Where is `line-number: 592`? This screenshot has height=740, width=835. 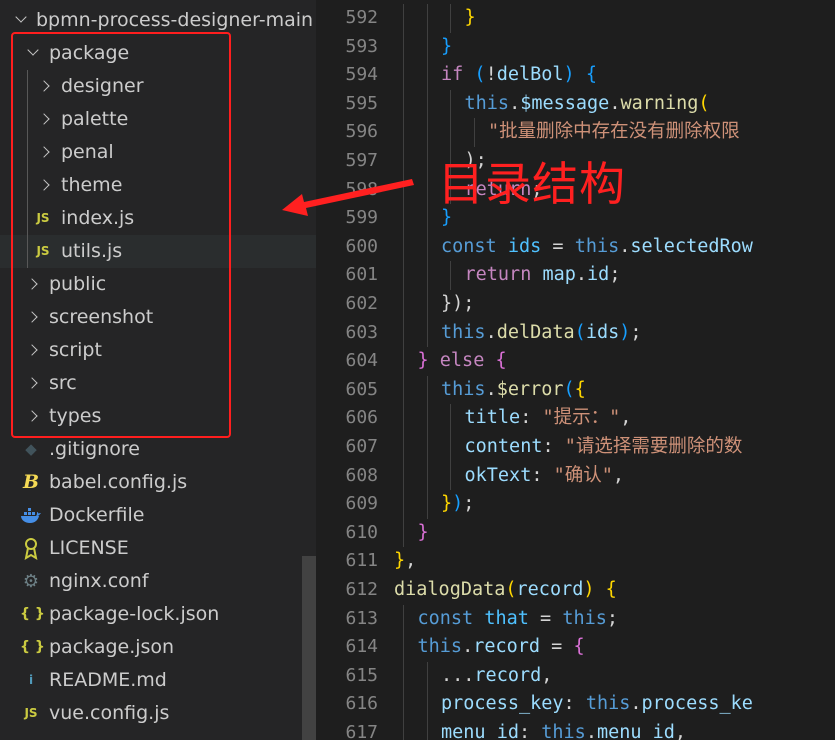
line-number: 592 is located at coordinates (361, 17).